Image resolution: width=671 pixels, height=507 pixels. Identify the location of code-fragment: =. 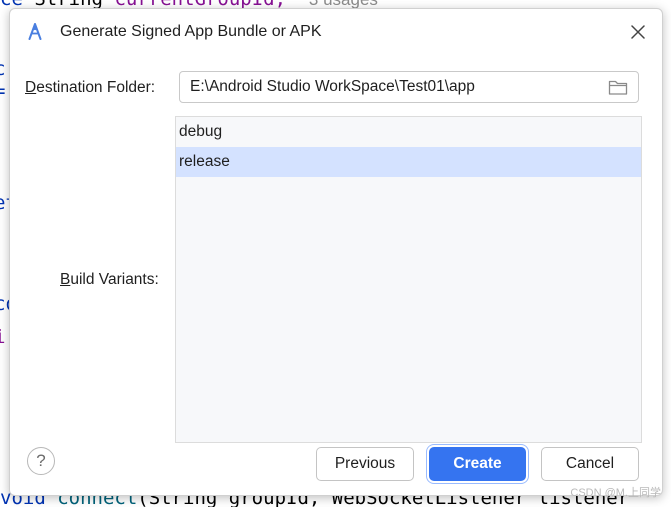
(2, 91).